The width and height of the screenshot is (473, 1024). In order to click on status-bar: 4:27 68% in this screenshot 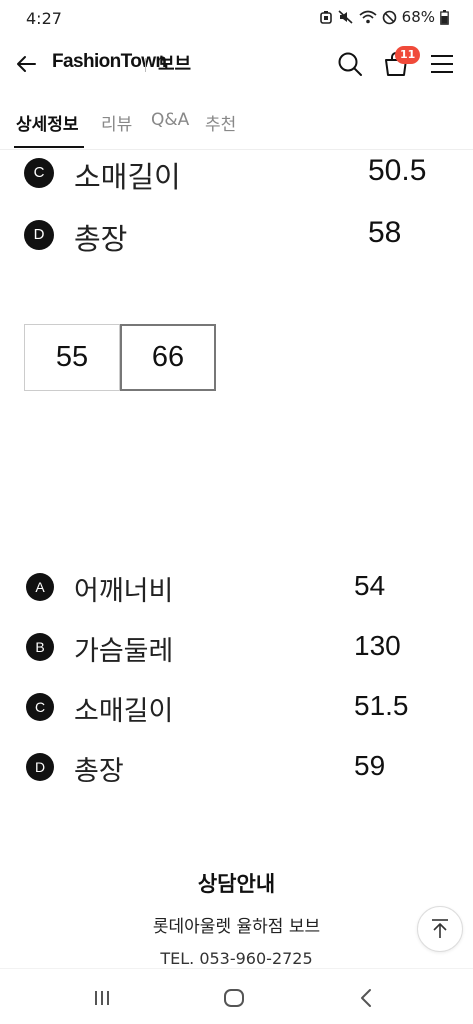, I will do `click(236, 18)`.